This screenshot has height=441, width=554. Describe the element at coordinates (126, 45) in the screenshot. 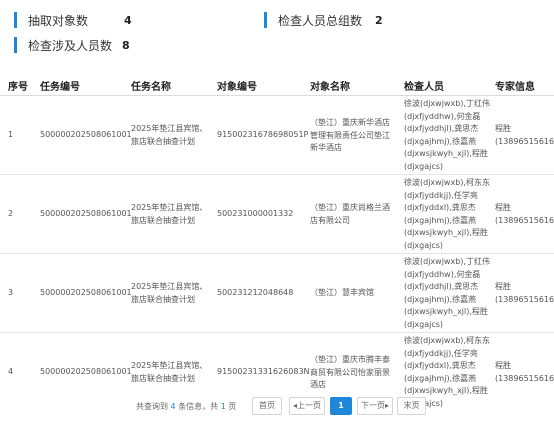

I see `stat-value: 8` at that location.